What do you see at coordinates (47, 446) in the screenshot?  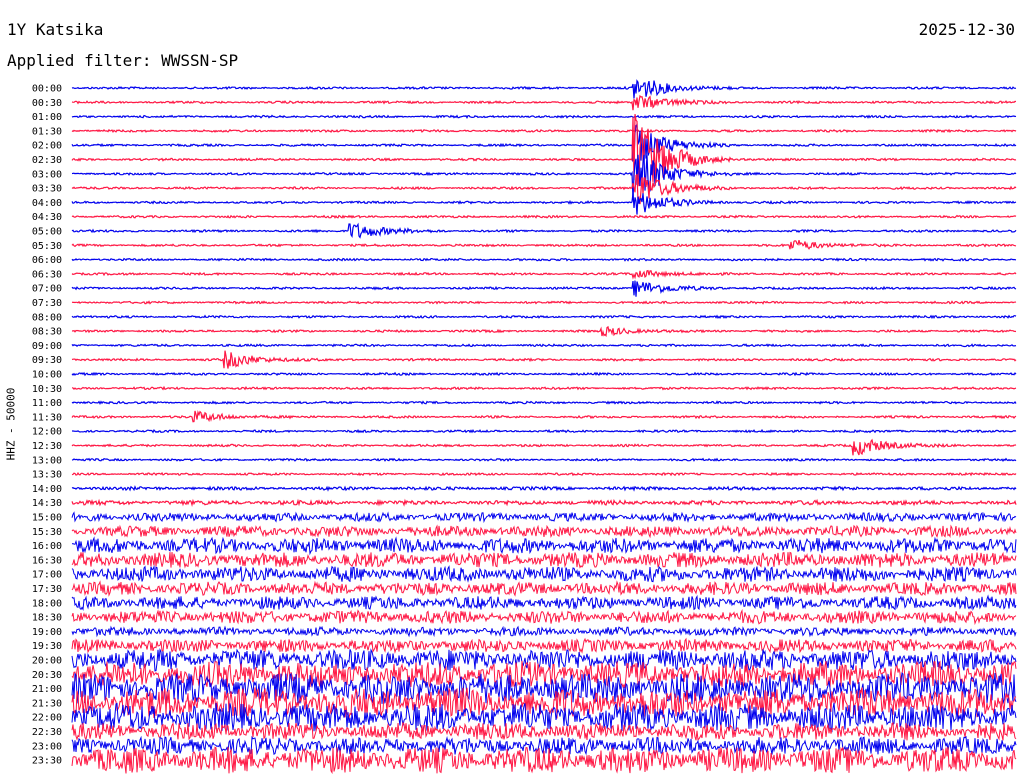 I see `time-label: 12:30` at bounding box center [47, 446].